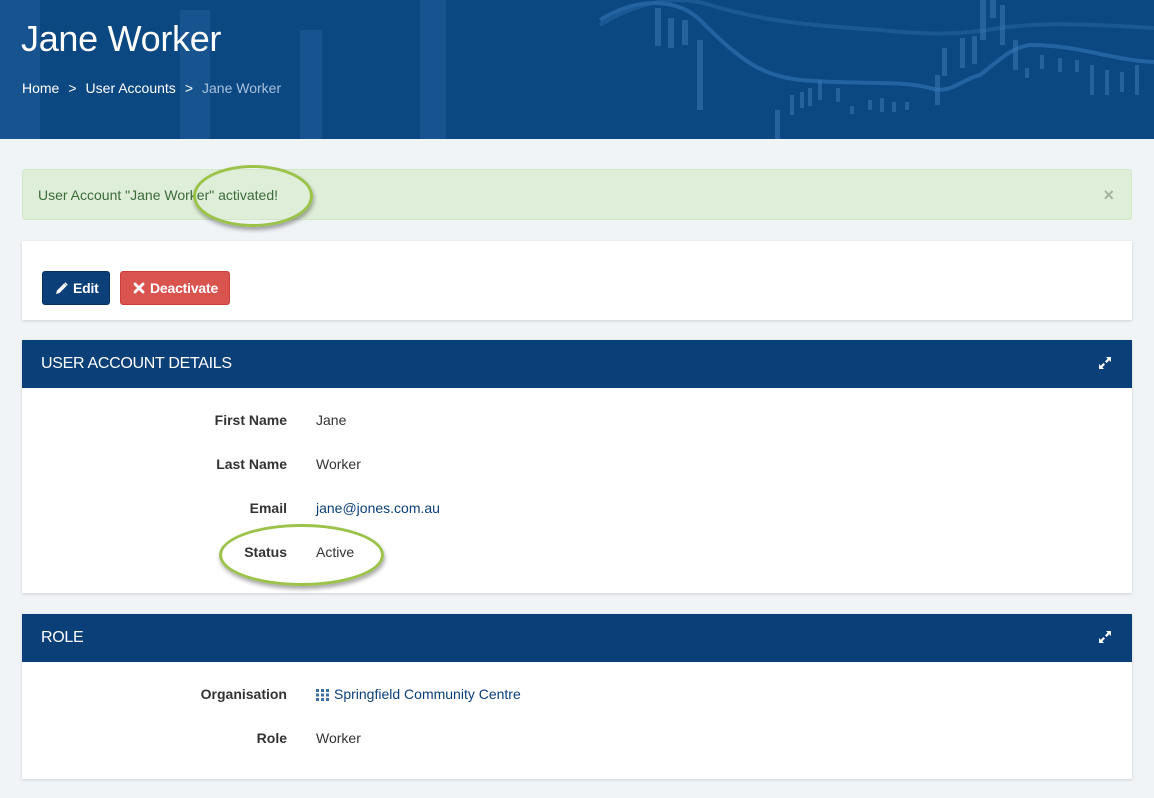 The height and width of the screenshot is (798, 1154). Describe the element at coordinates (86, 288) in the screenshot. I see `edit-button-label: Edit` at that location.